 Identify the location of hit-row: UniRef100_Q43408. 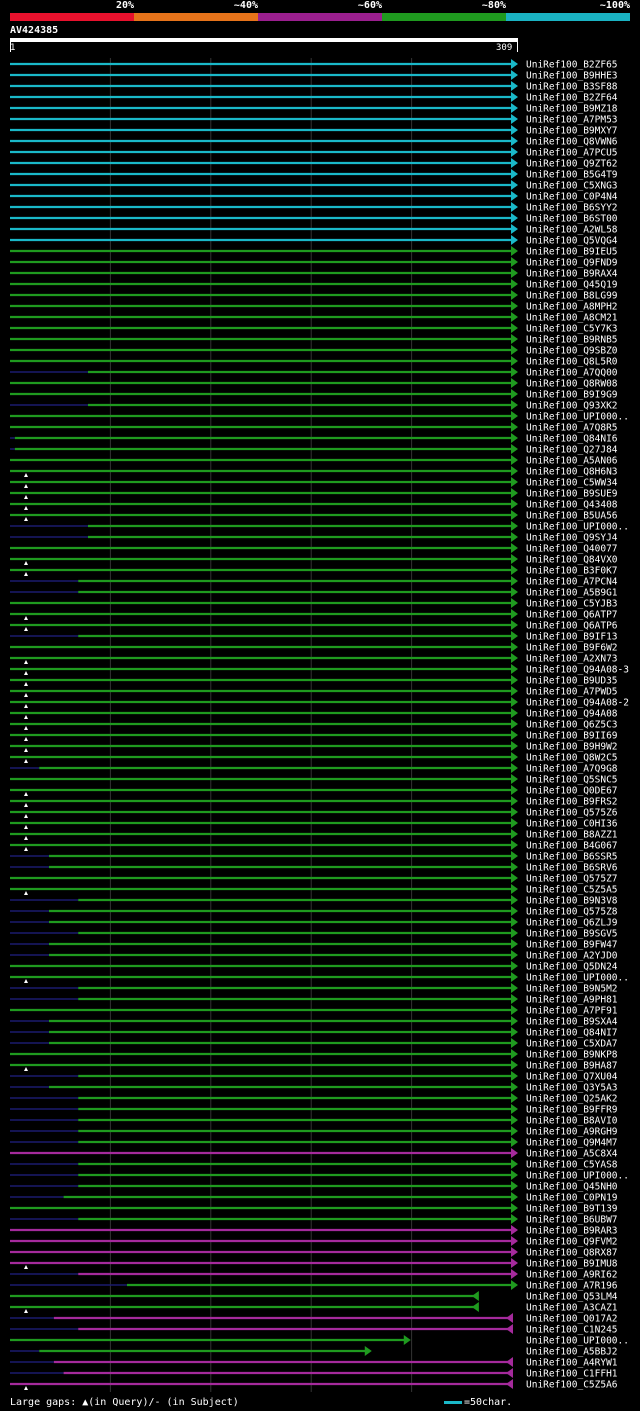
(314, 505).